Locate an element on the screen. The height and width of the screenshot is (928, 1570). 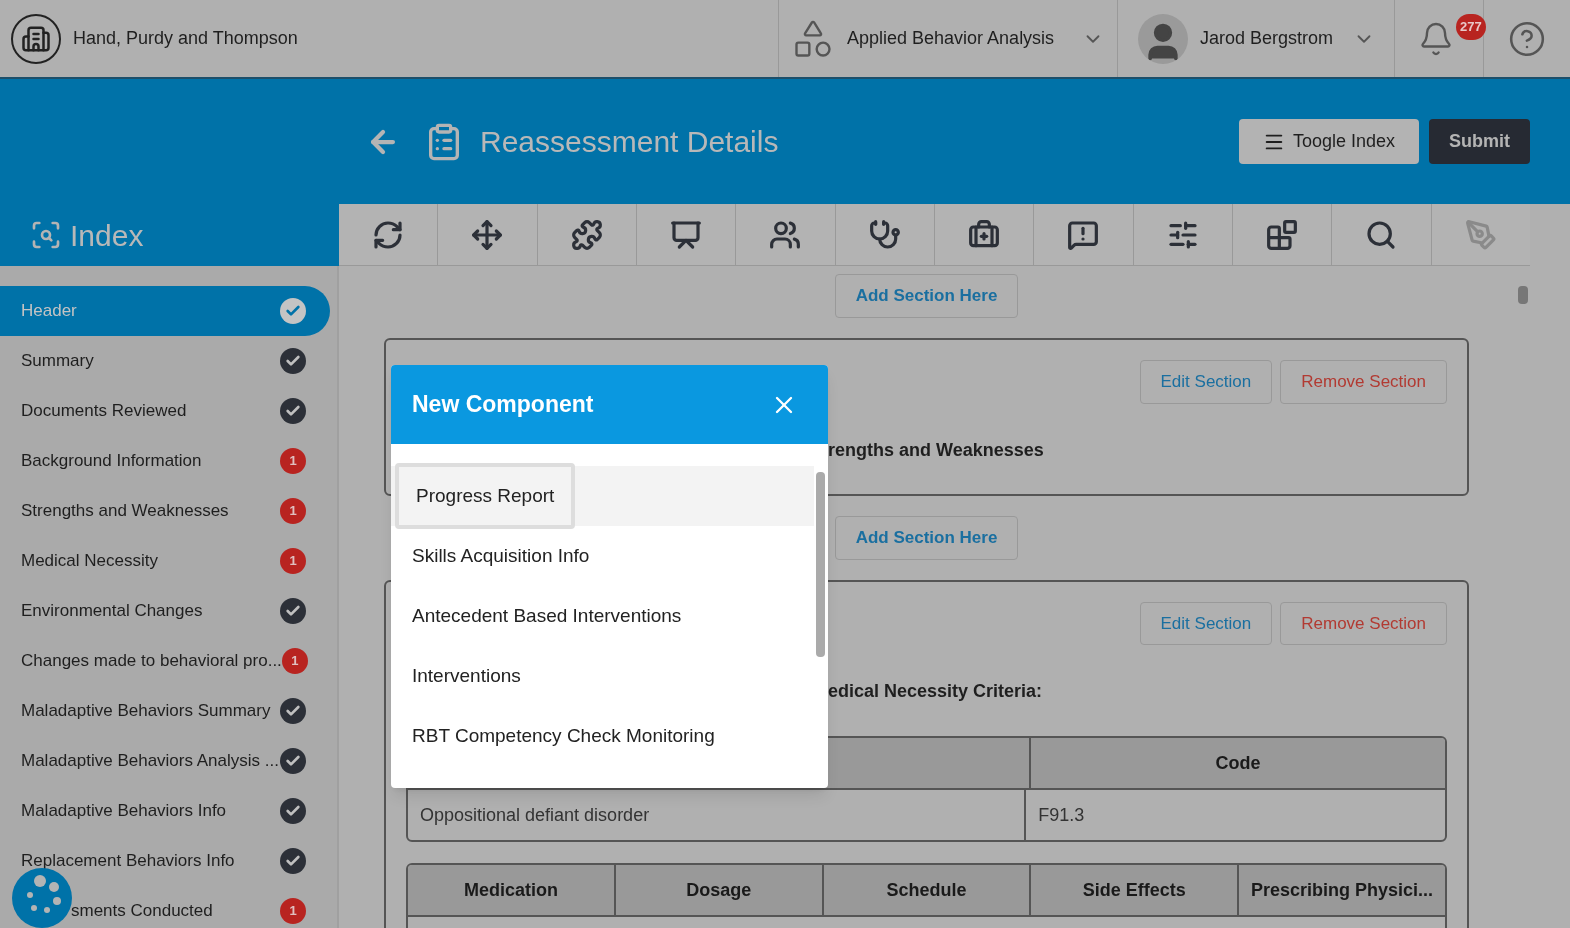
sliders-icon is located at coordinates (1182, 234).